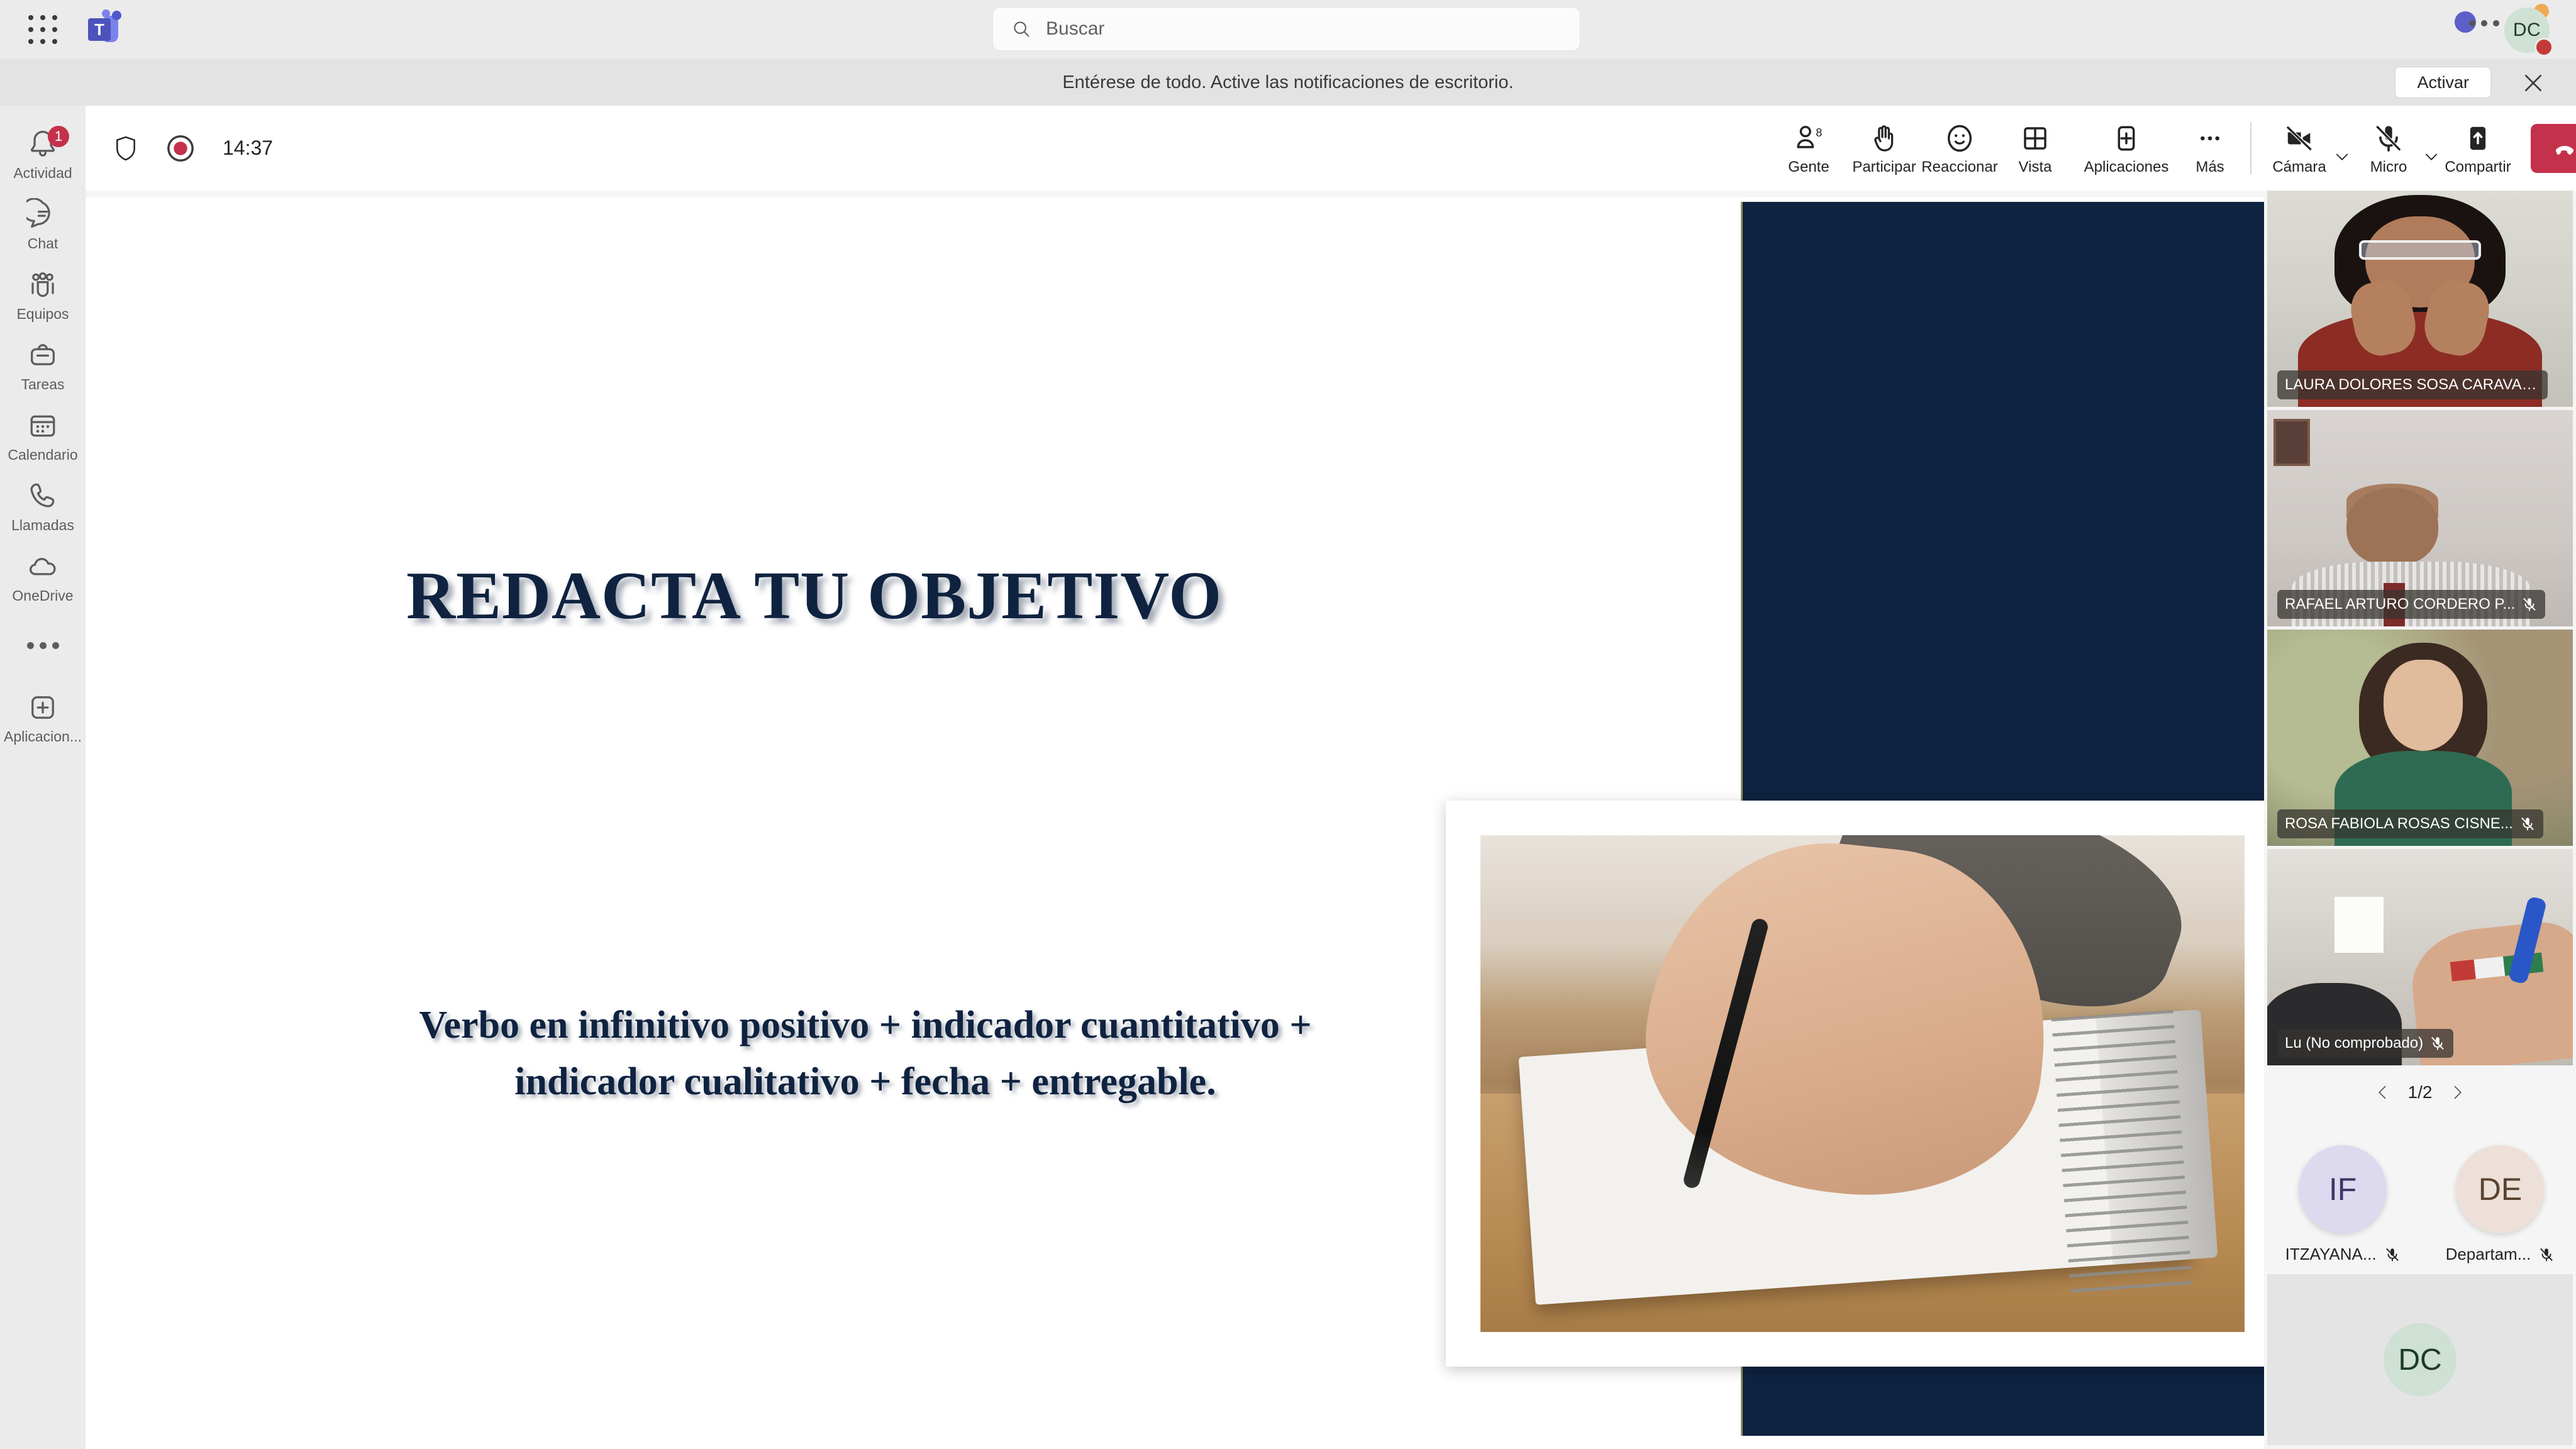 The width and height of the screenshot is (2576, 1449). I want to click on panel-pagination: 1/2, so click(2420, 1092).